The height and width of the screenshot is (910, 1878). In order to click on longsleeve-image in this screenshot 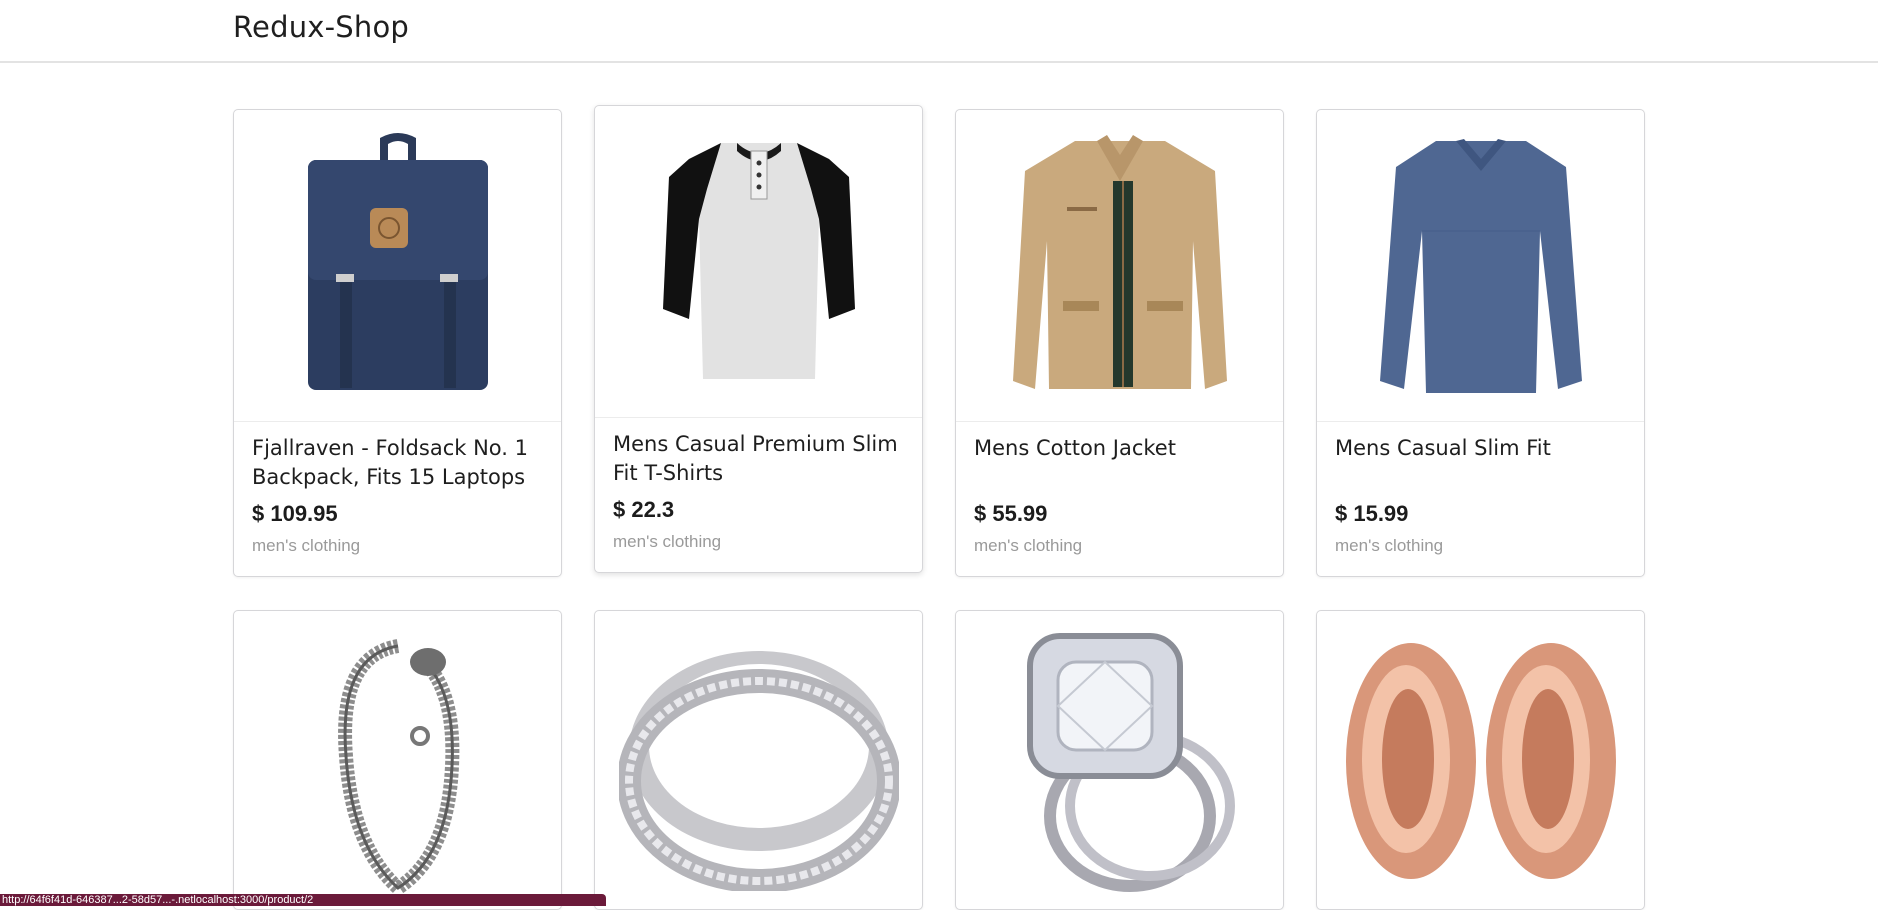, I will do `click(1480, 266)`.